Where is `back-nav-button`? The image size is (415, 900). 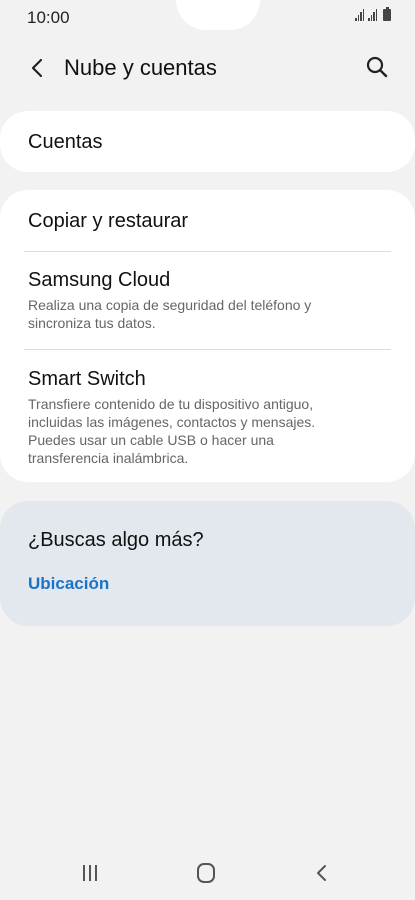 back-nav-button is located at coordinates (322, 873).